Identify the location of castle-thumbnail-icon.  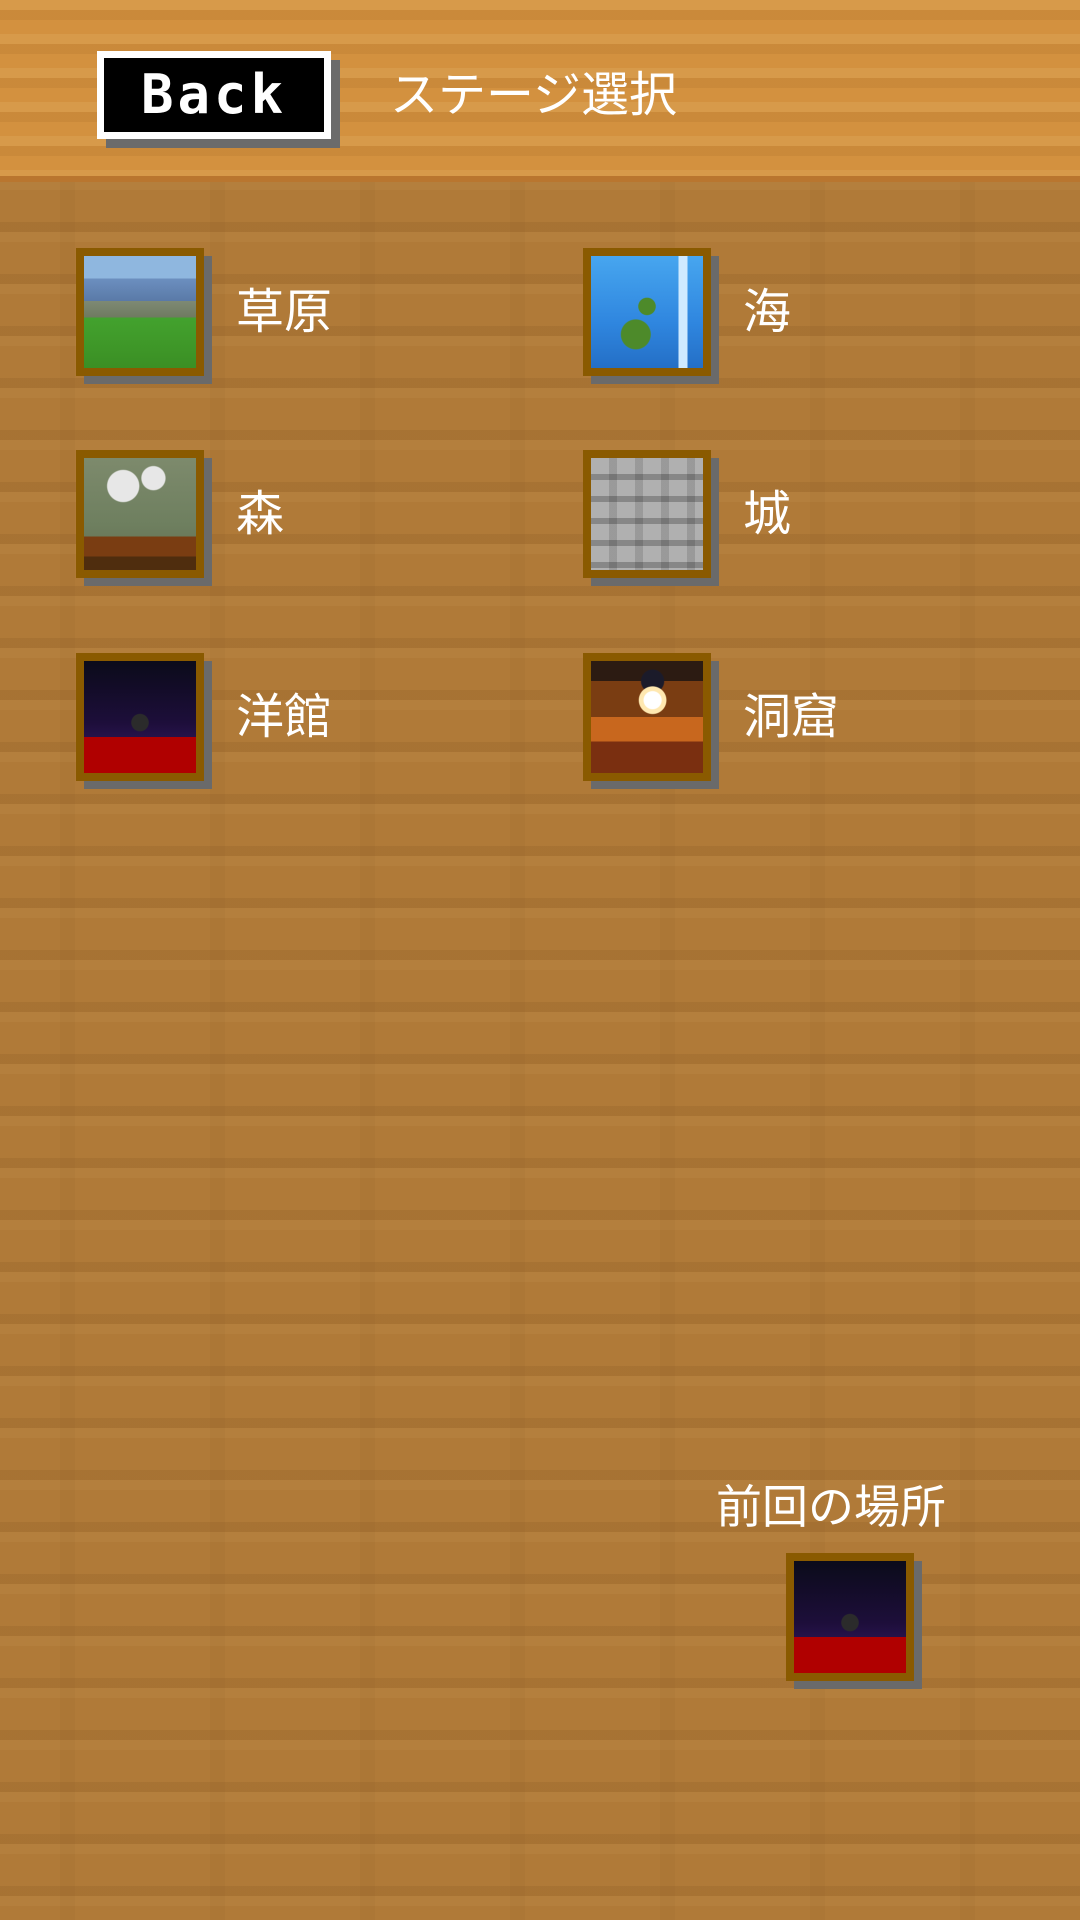
(647, 514).